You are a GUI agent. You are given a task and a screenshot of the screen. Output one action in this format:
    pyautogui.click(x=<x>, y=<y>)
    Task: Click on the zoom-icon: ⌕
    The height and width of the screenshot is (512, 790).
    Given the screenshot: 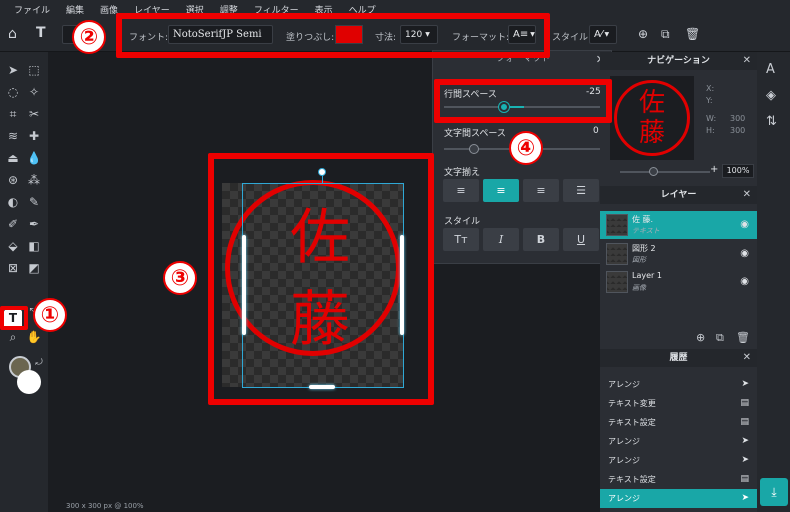 What is the action you would take?
    pyautogui.click(x=13, y=337)
    